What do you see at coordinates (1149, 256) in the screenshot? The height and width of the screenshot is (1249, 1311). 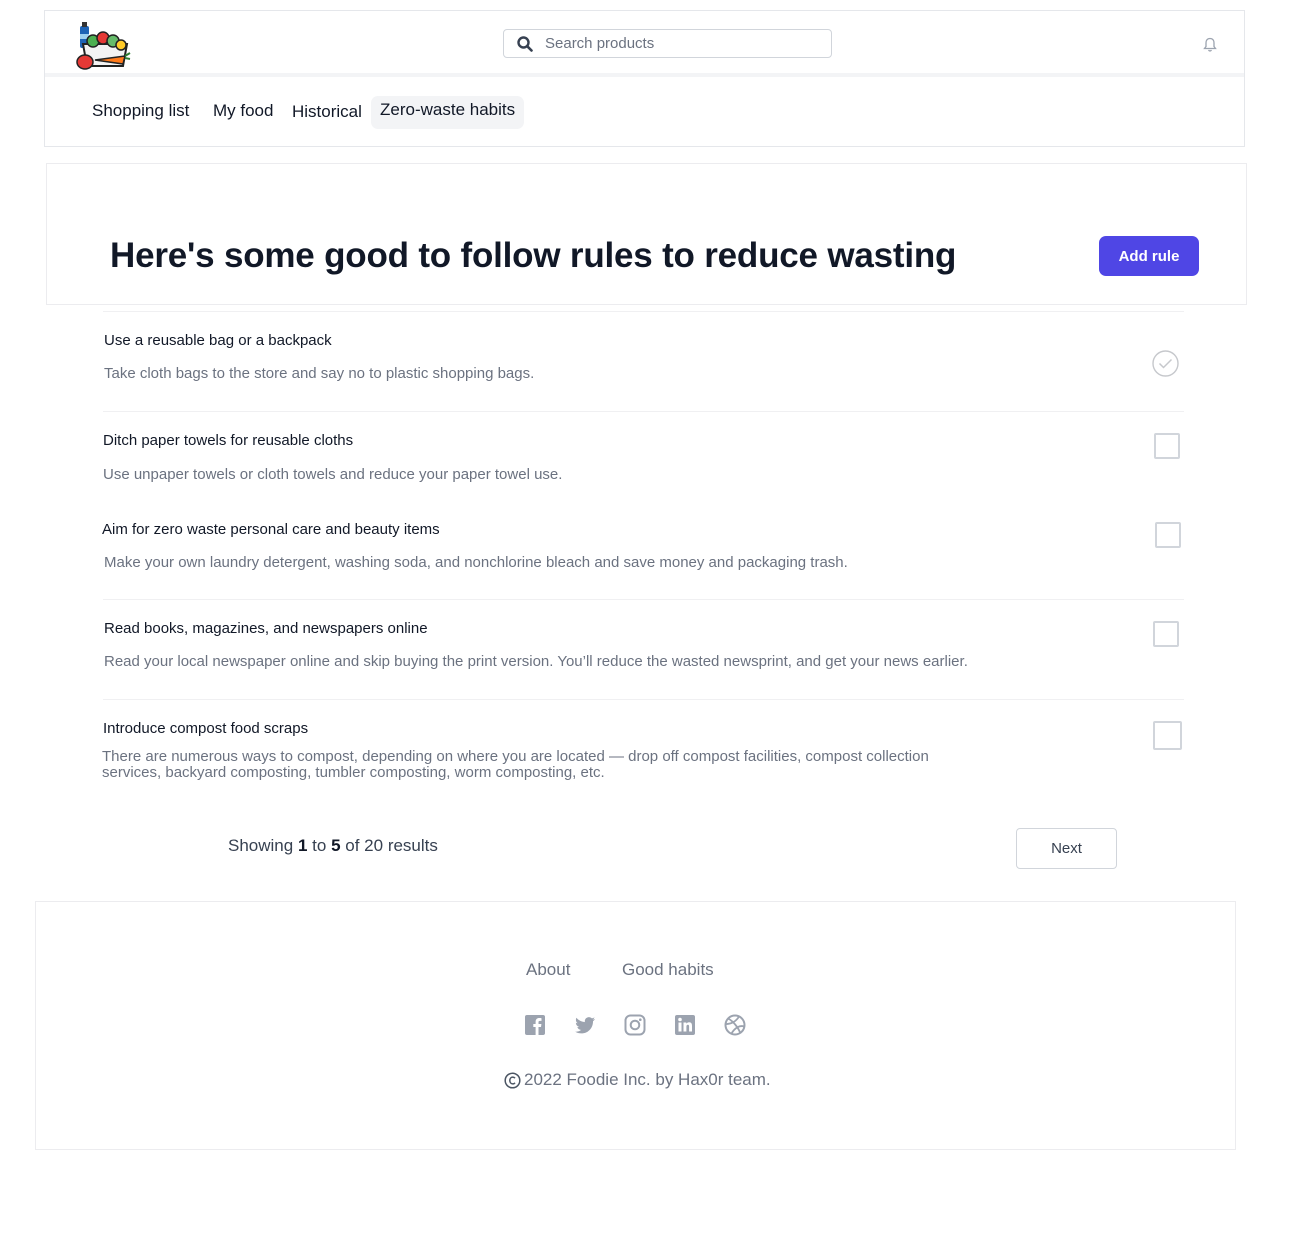 I see `add-rule-button: Add rule` at bounding box center [1149, 256].